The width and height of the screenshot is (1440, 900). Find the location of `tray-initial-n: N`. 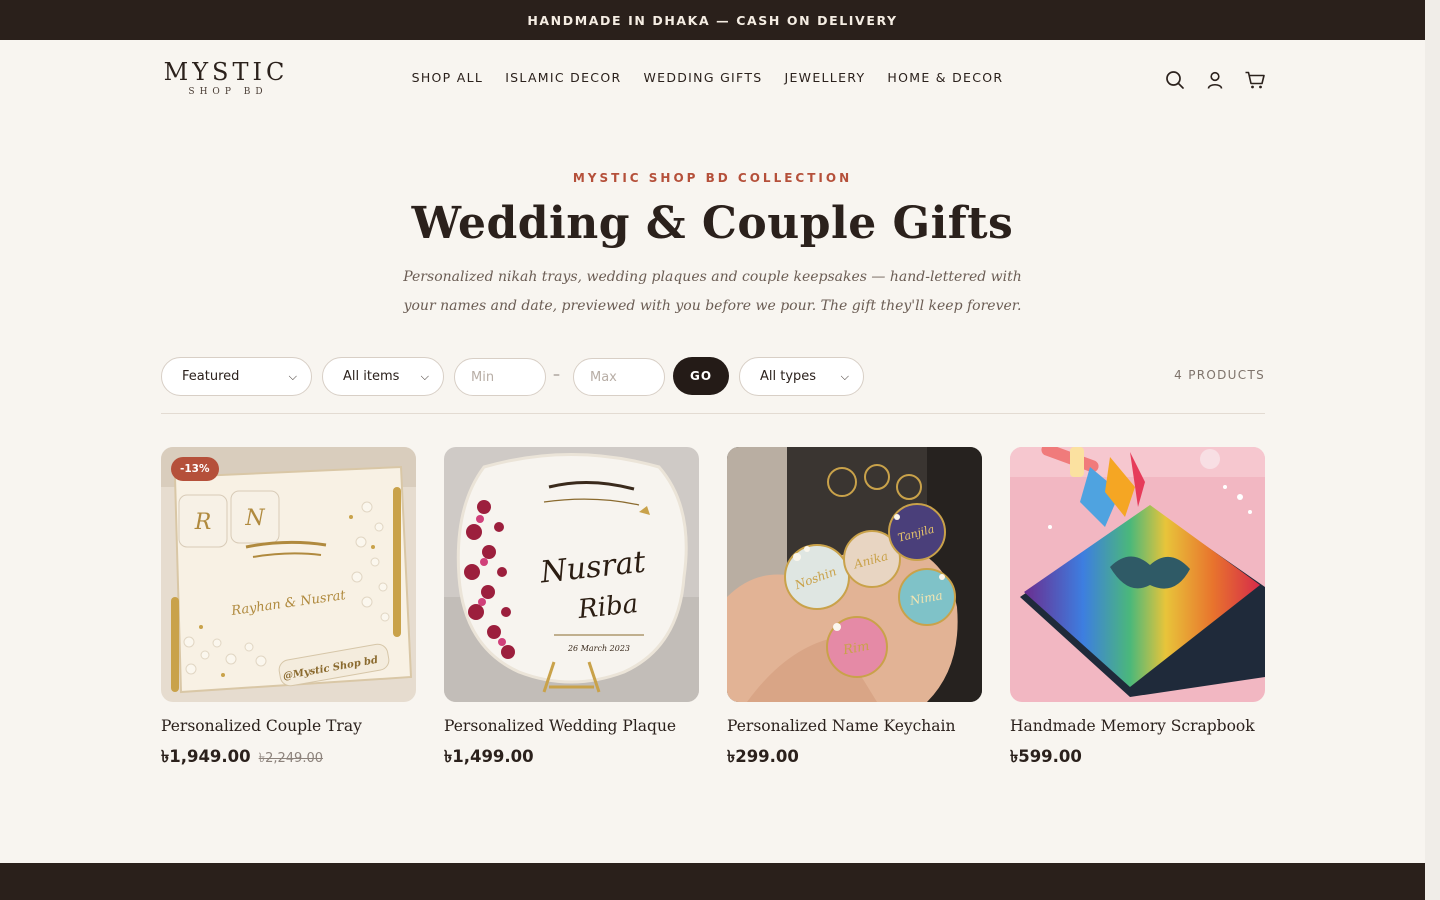

tray-initial-n: N is located at coordinates (254, 518).